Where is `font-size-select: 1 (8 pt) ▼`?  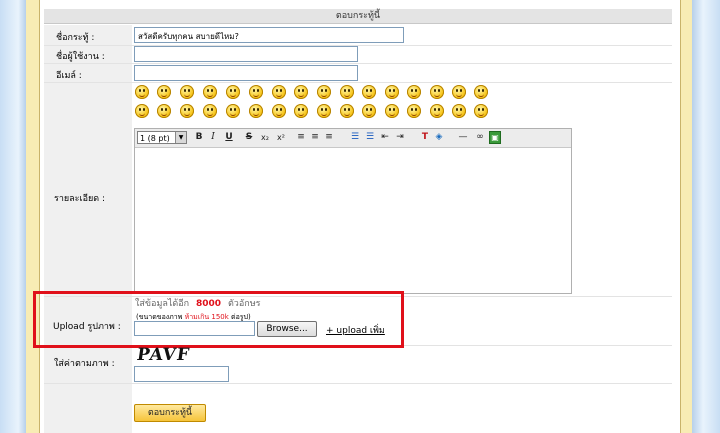 font-size-select: 1 (8 pt) ▼ is located at coordinates (162, 137).